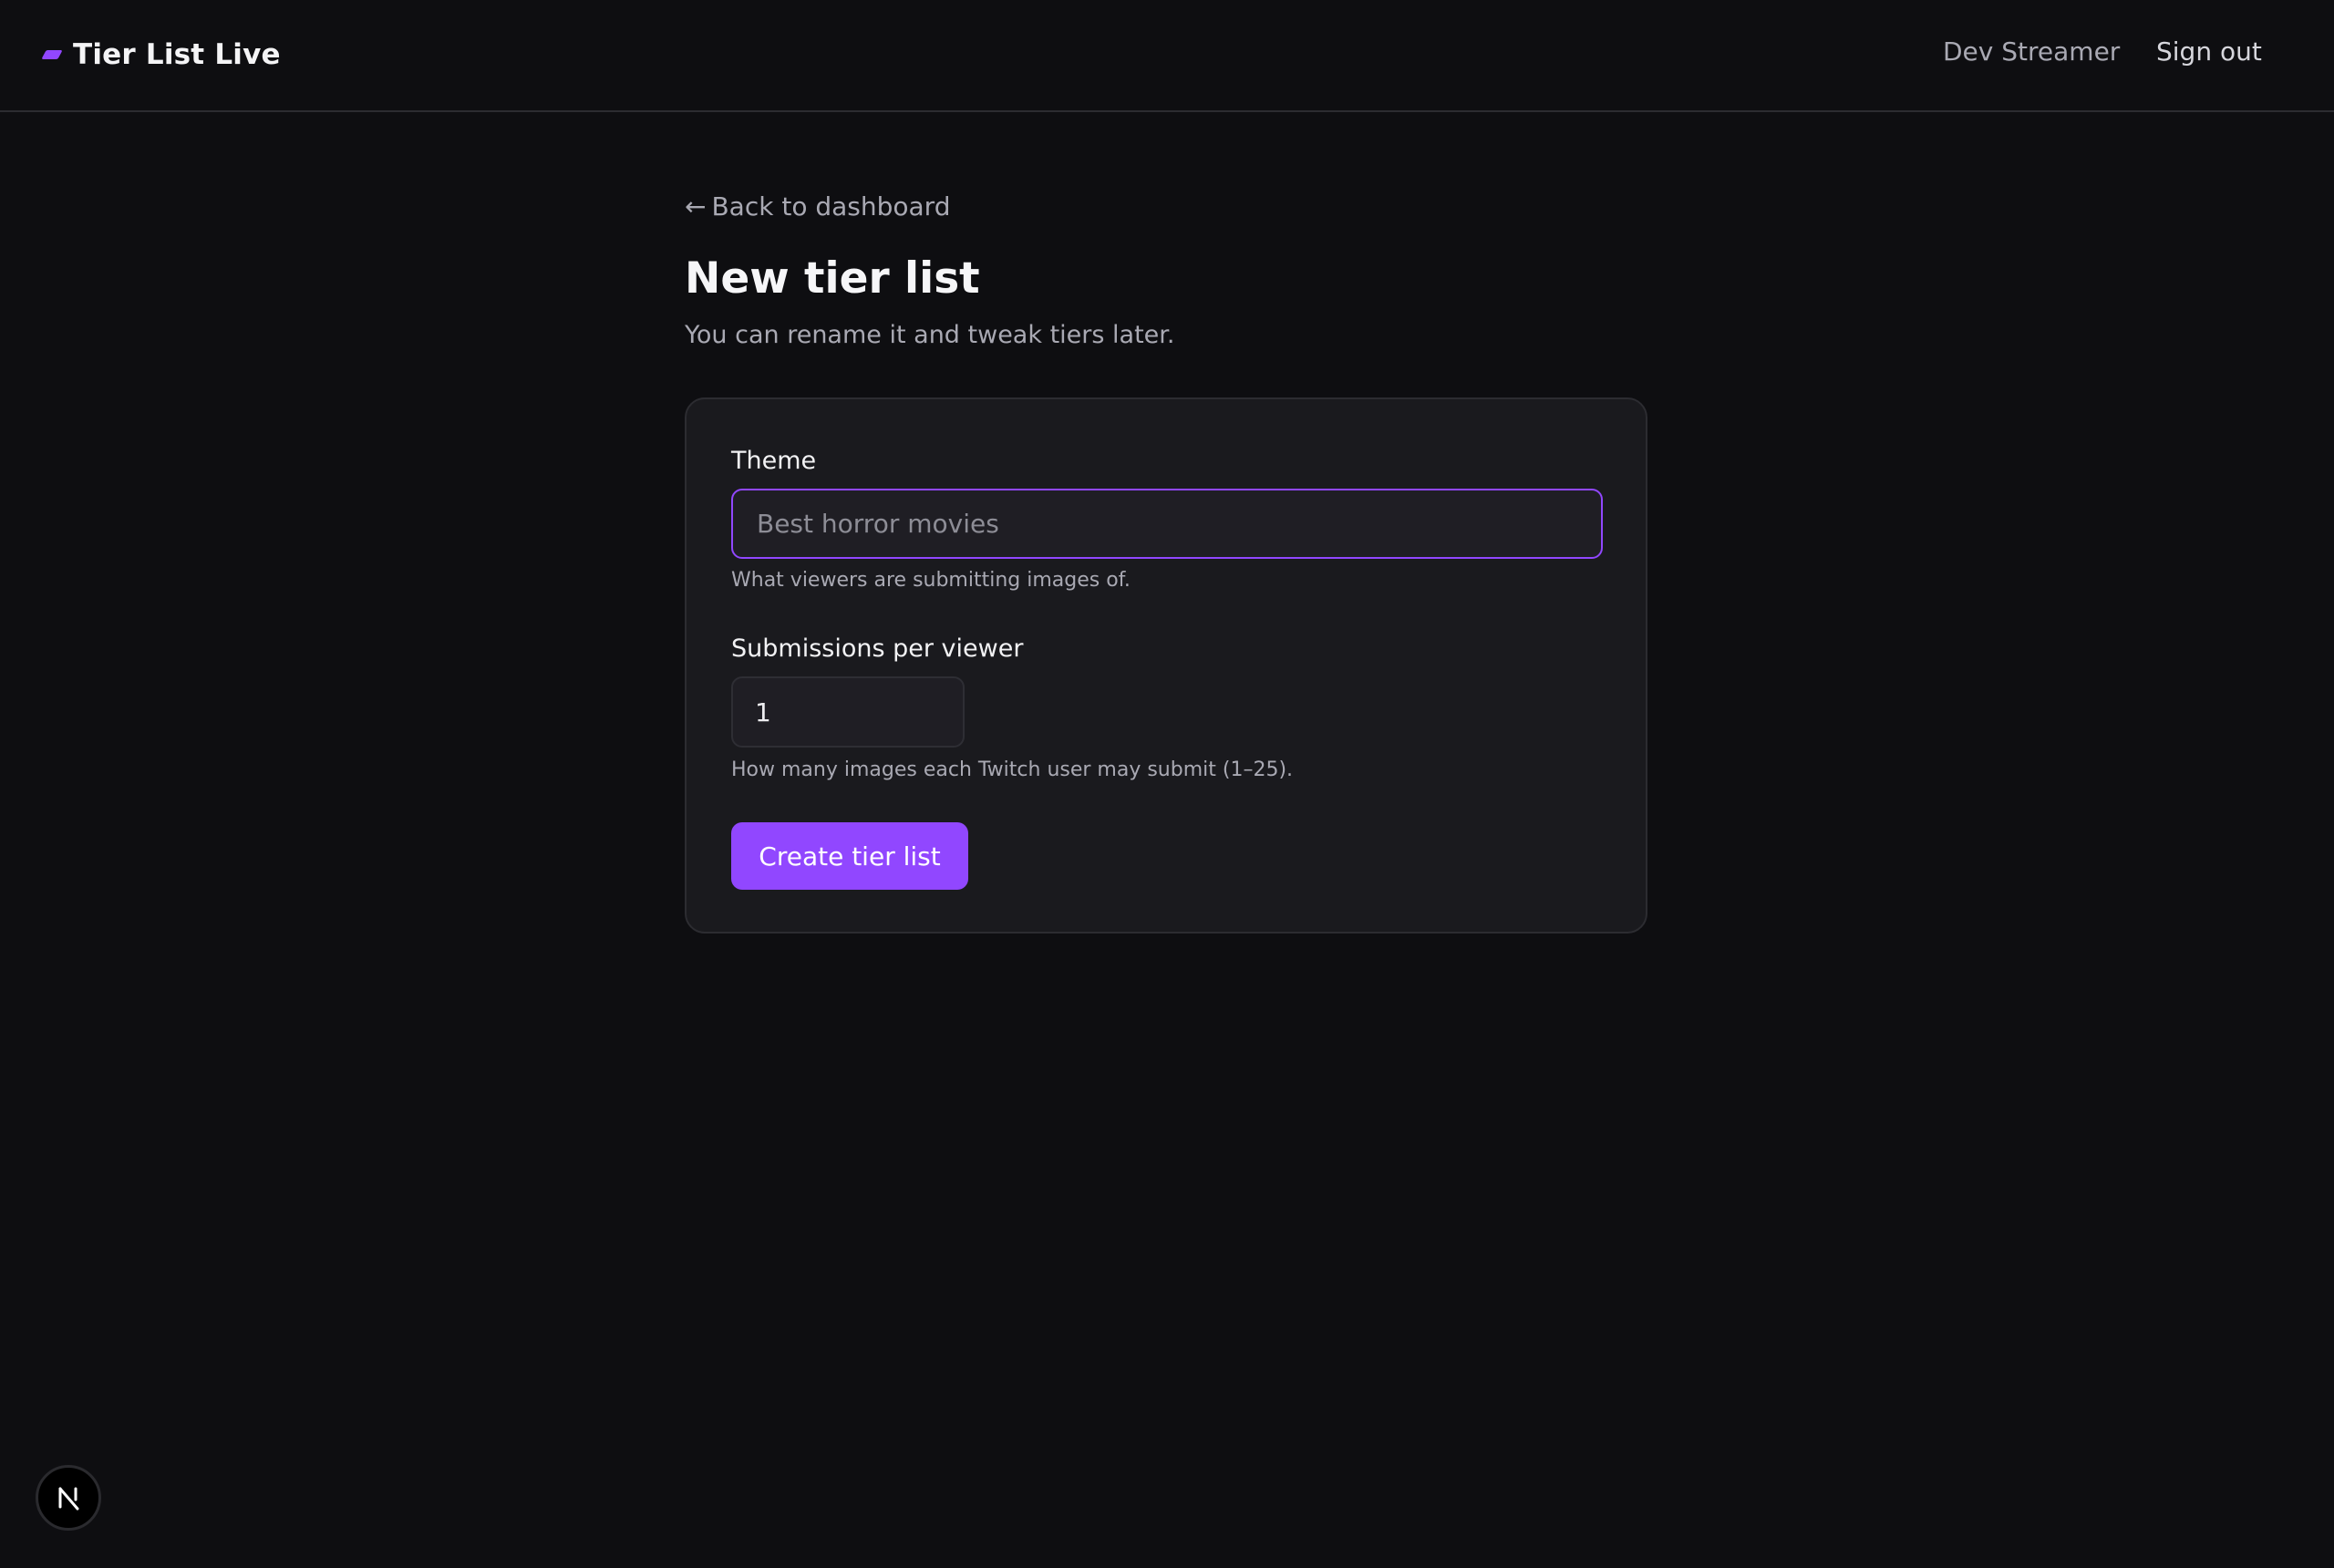 The image size is (2334, 1568). Describe the element at coordinates (177, 54) in the screenshot. I see `brand-name: Tier List Live` at that location.